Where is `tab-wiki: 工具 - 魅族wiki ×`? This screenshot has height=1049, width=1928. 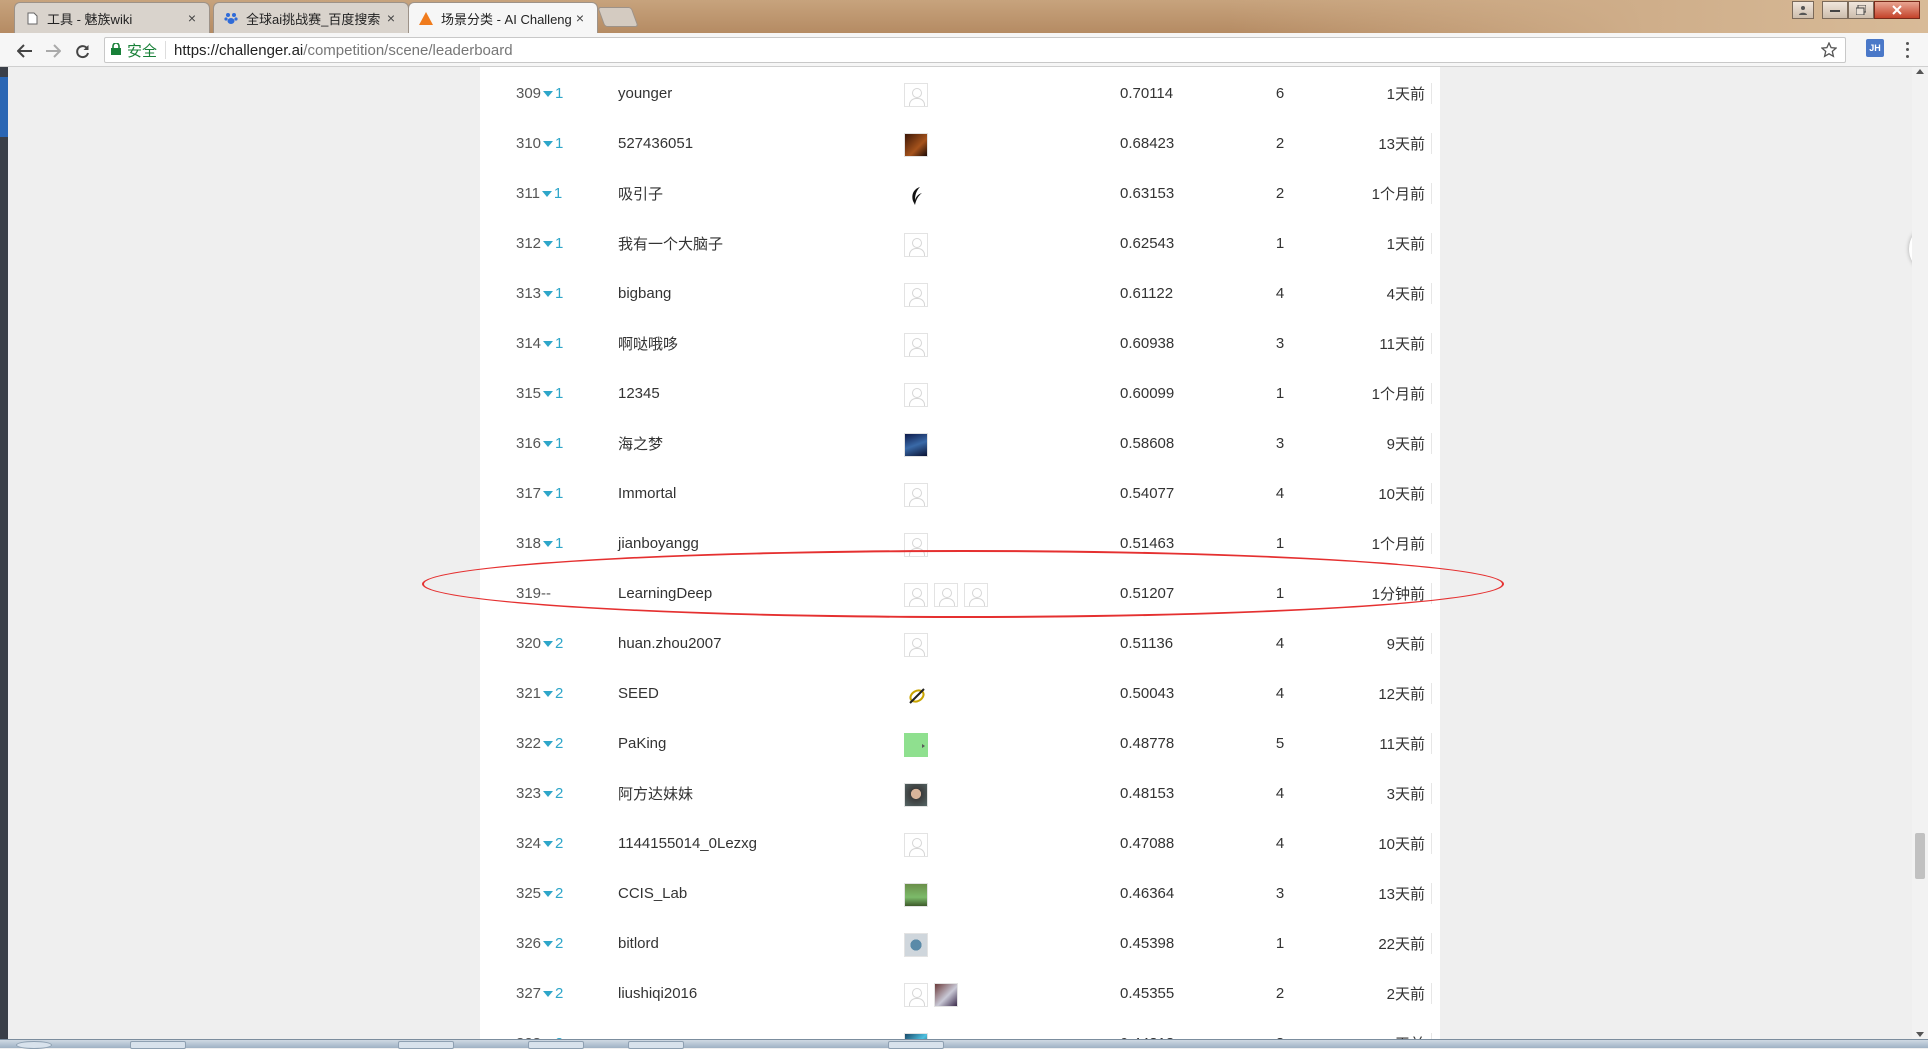 tab-wiki: 工具 - 魅族wiki × is located at coordinates (112, 17).